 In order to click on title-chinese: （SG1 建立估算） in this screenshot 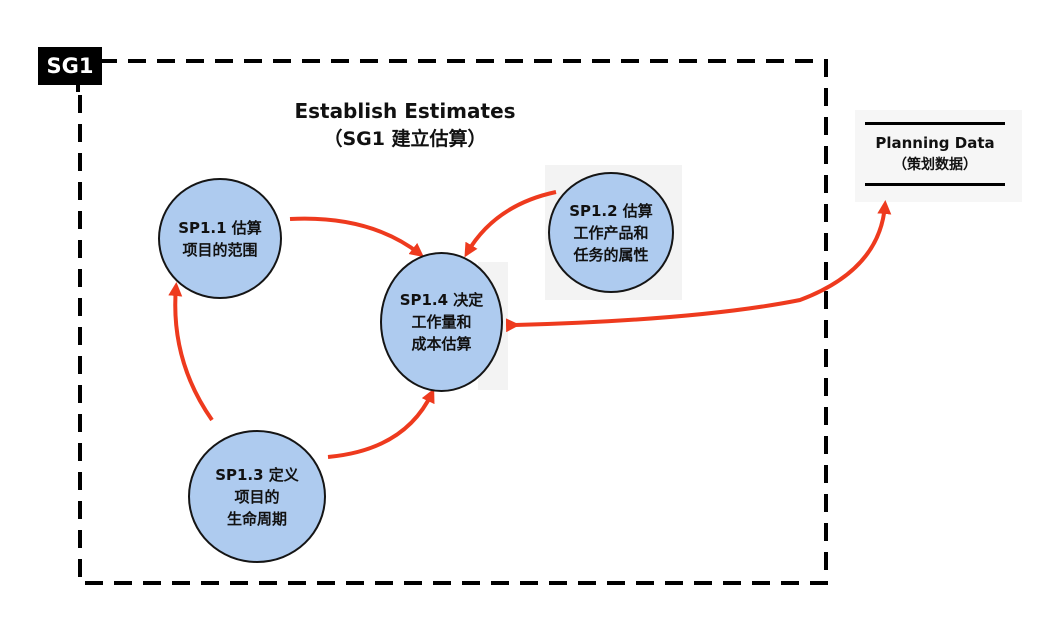, I will do `click(405, 139)`.